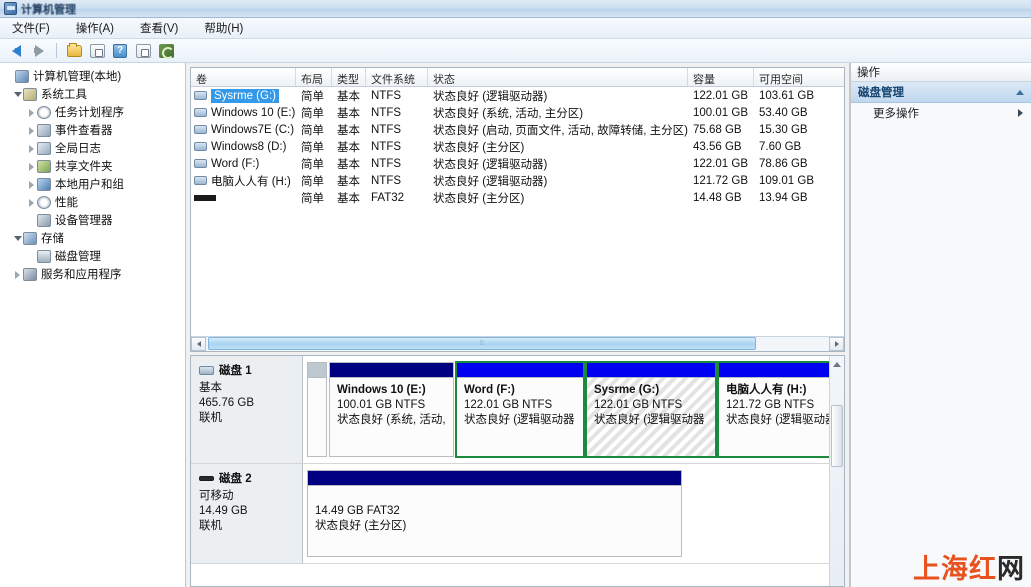 Image resolution: width=1031 pixels, height=587 pixels. I want to click on hscroll-right-button, so click(836, 344).